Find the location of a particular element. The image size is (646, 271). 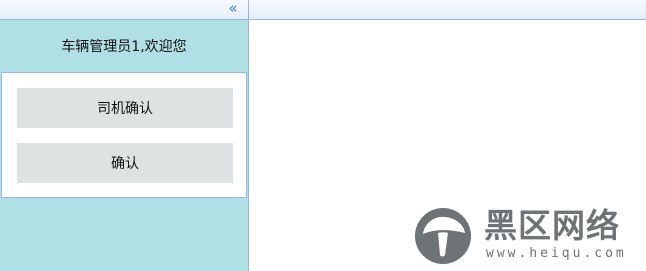

watermark-url: www.heiqu.com is located at coordinates (556, 253).